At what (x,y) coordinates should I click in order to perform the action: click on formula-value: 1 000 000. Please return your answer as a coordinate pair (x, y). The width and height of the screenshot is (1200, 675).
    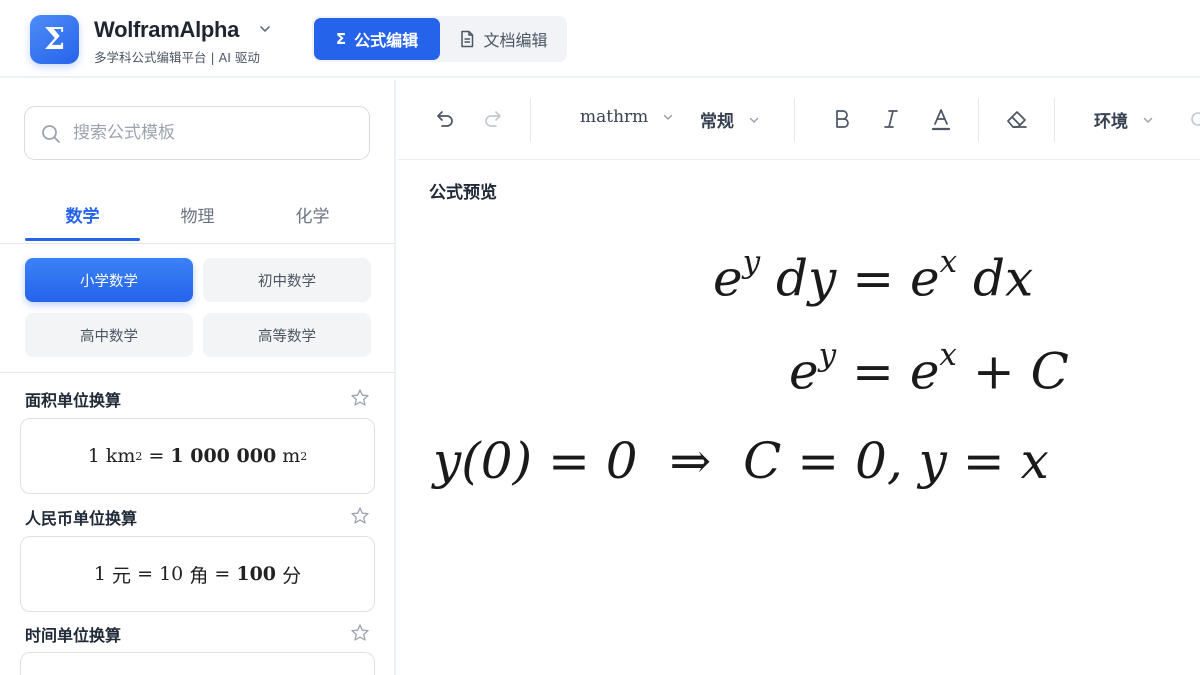
    Looking at the image, I should click on (223, 456).